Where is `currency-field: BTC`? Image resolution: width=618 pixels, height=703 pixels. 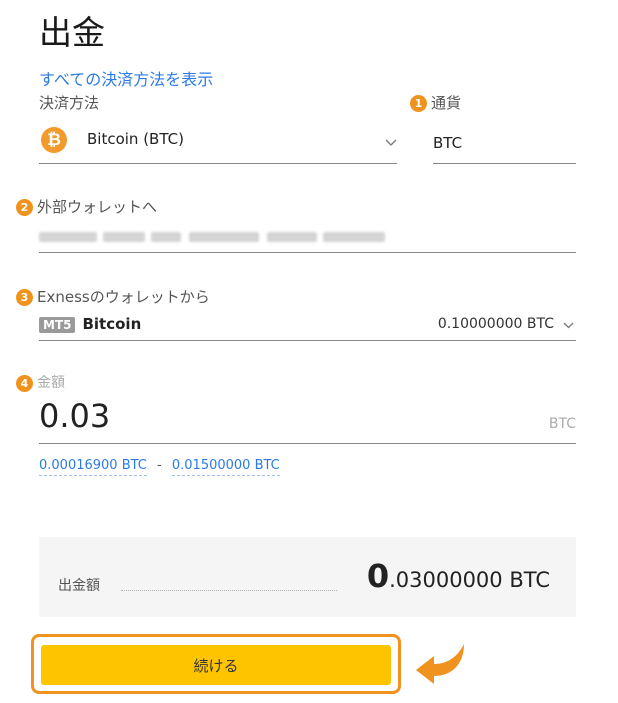
currency-field: BTC is located at coordinates (504, 142).